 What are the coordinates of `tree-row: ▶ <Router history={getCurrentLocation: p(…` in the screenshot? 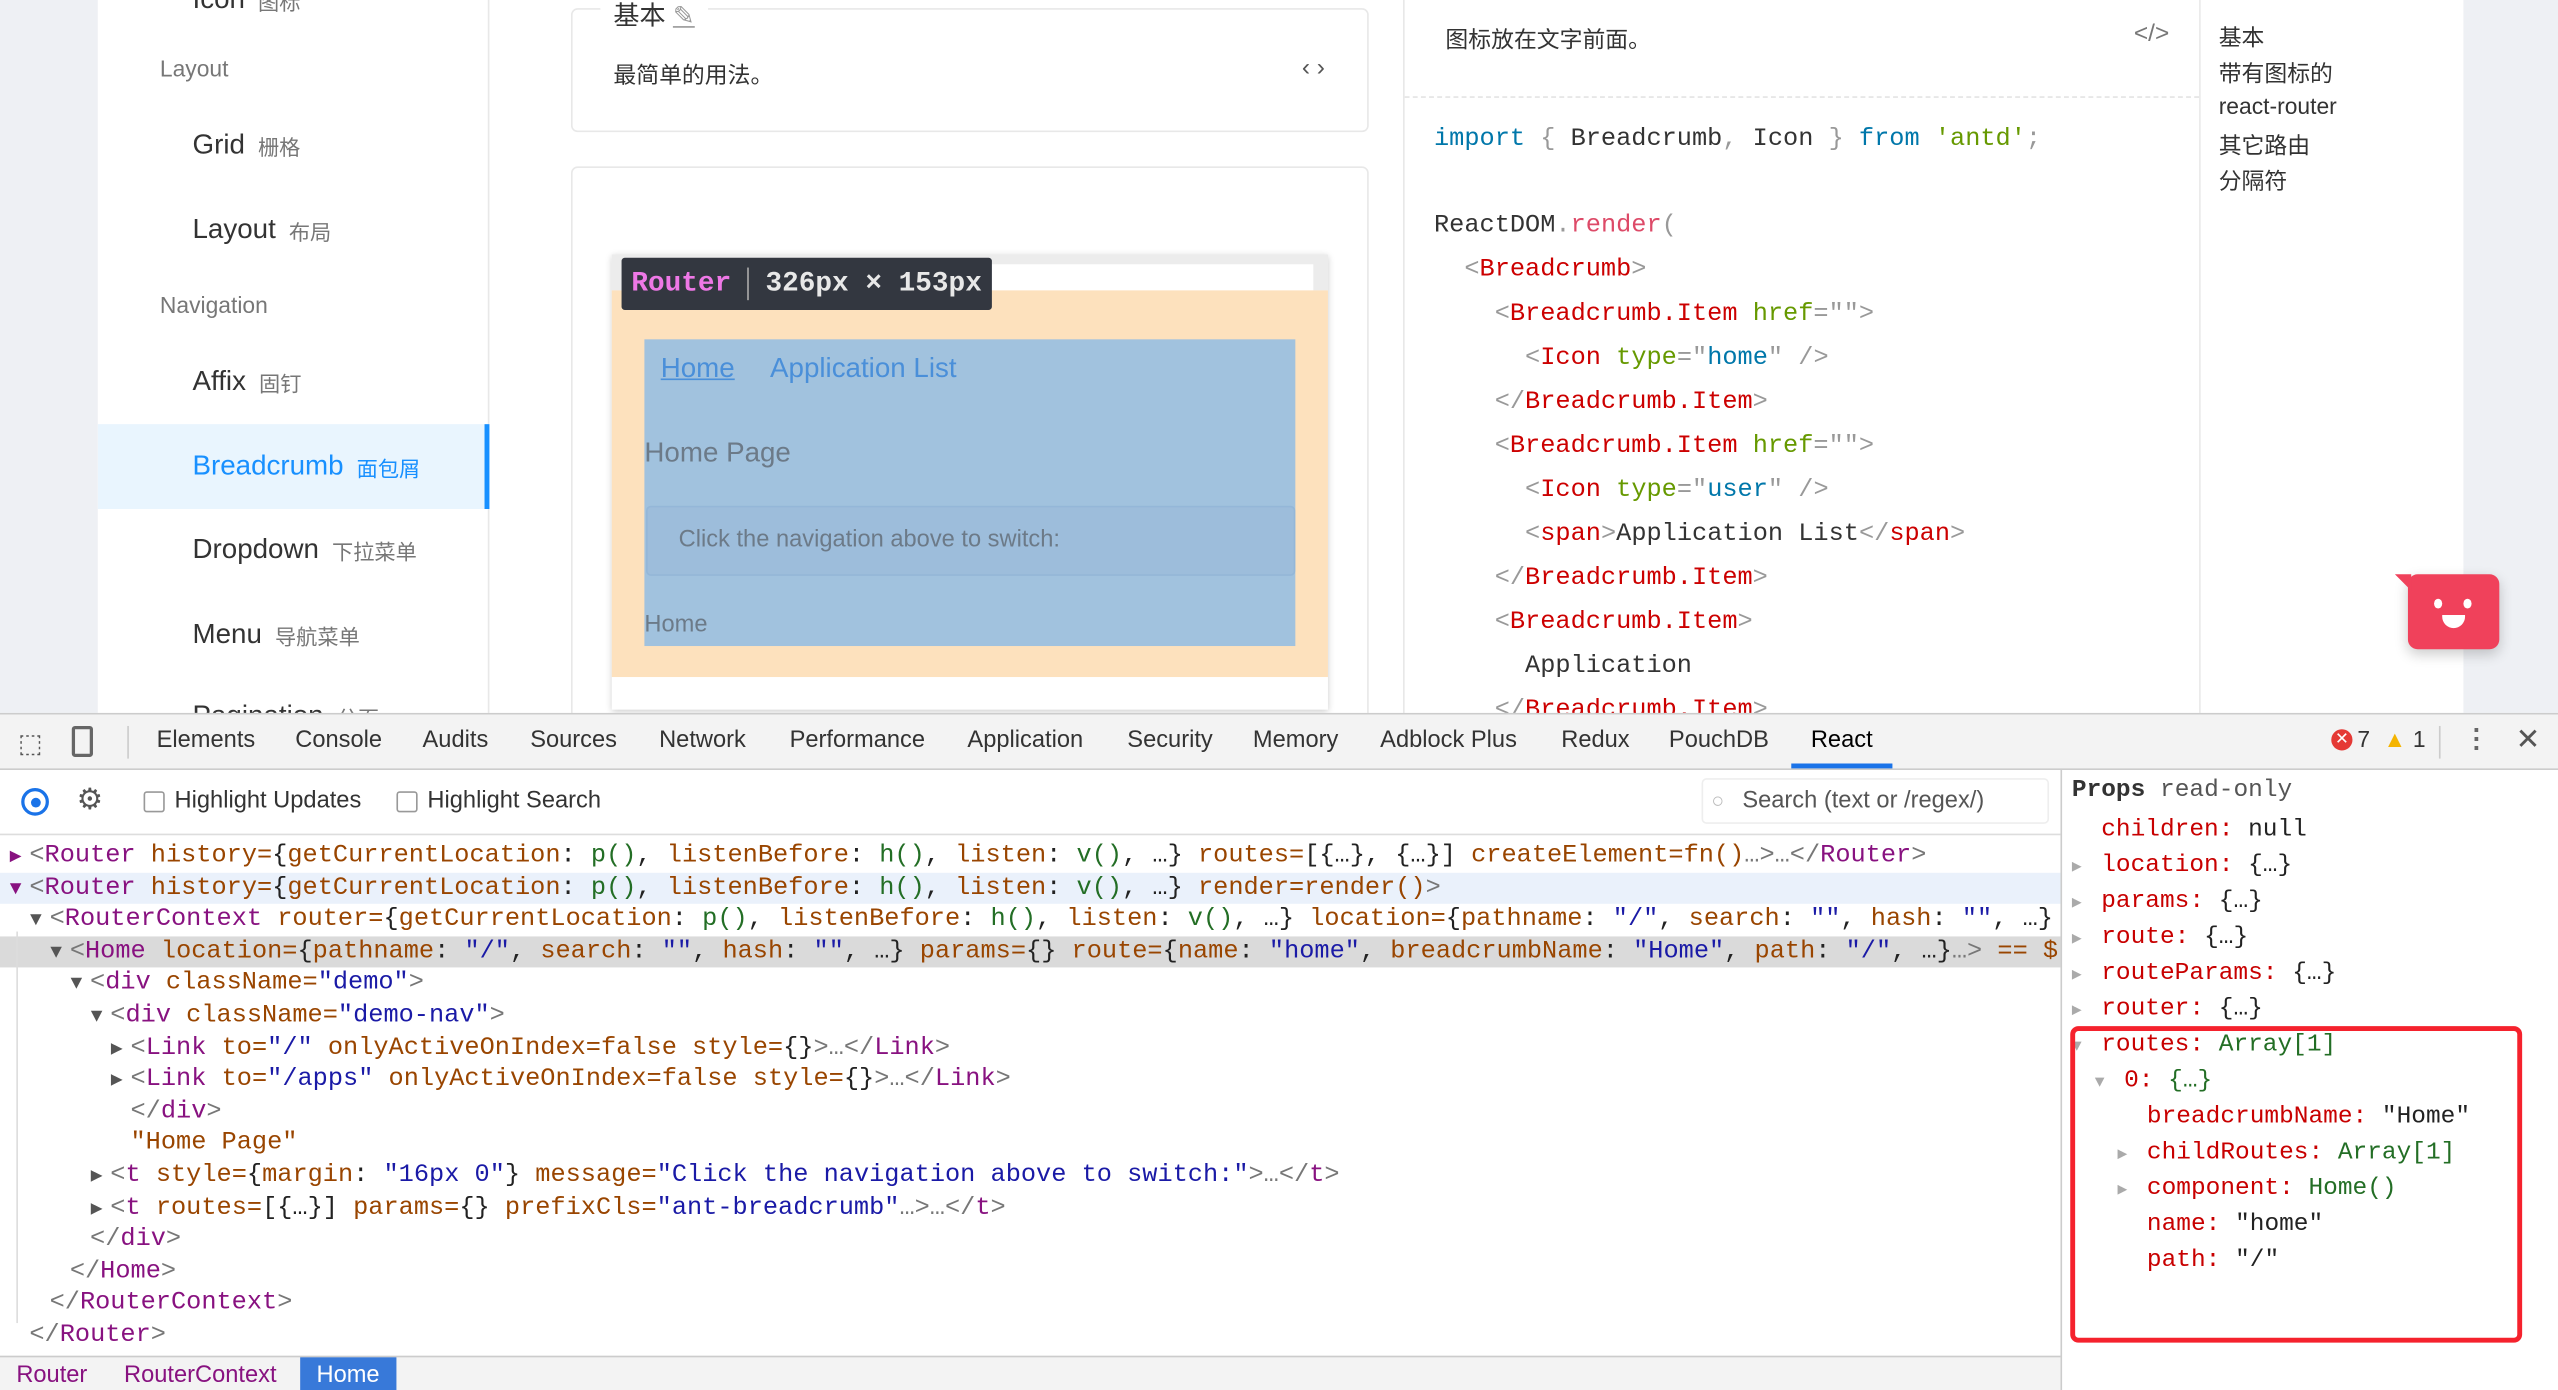 It's located at (1030, 856).